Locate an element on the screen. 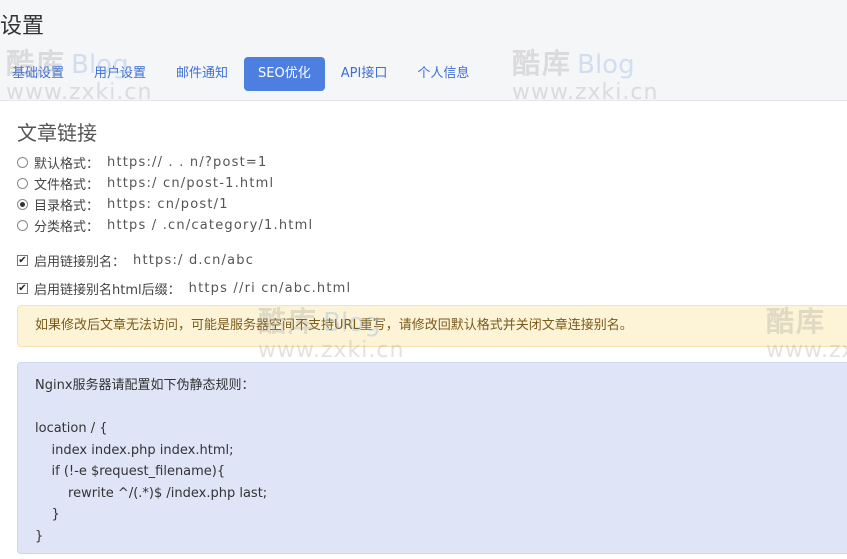  tab-seo: SEO优化 is located at coordinates (284, 74).